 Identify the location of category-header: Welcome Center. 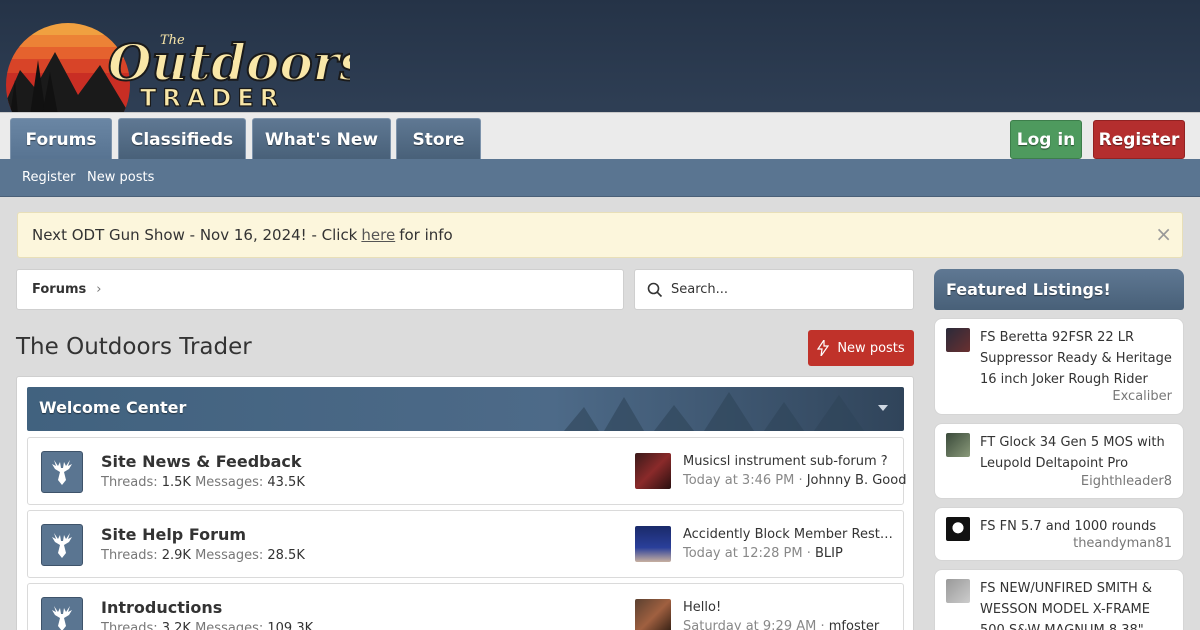
(465, 409).